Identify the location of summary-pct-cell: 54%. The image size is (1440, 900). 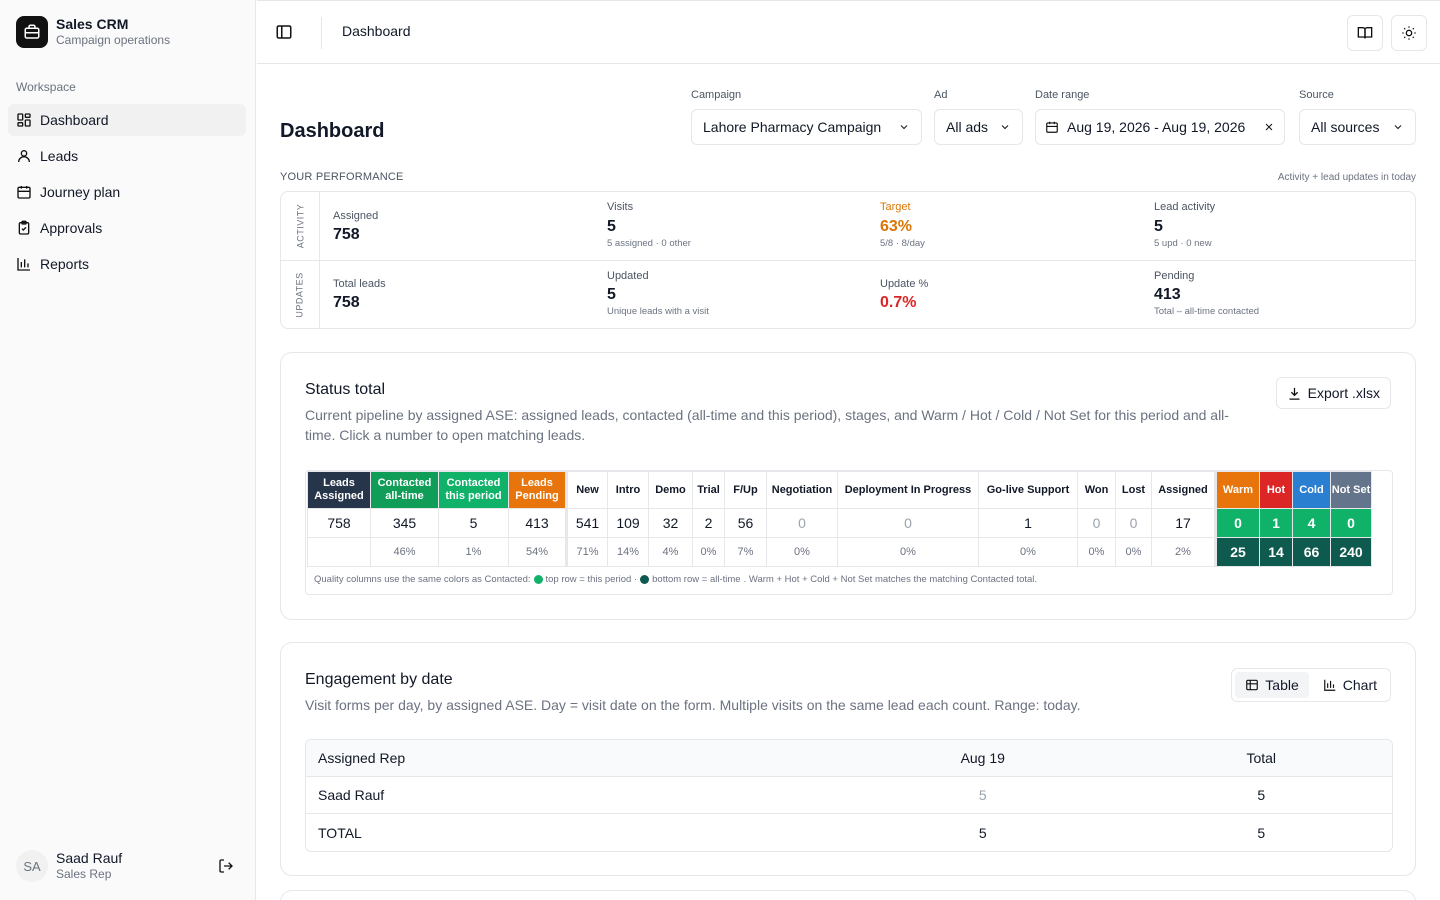
(538, 552).